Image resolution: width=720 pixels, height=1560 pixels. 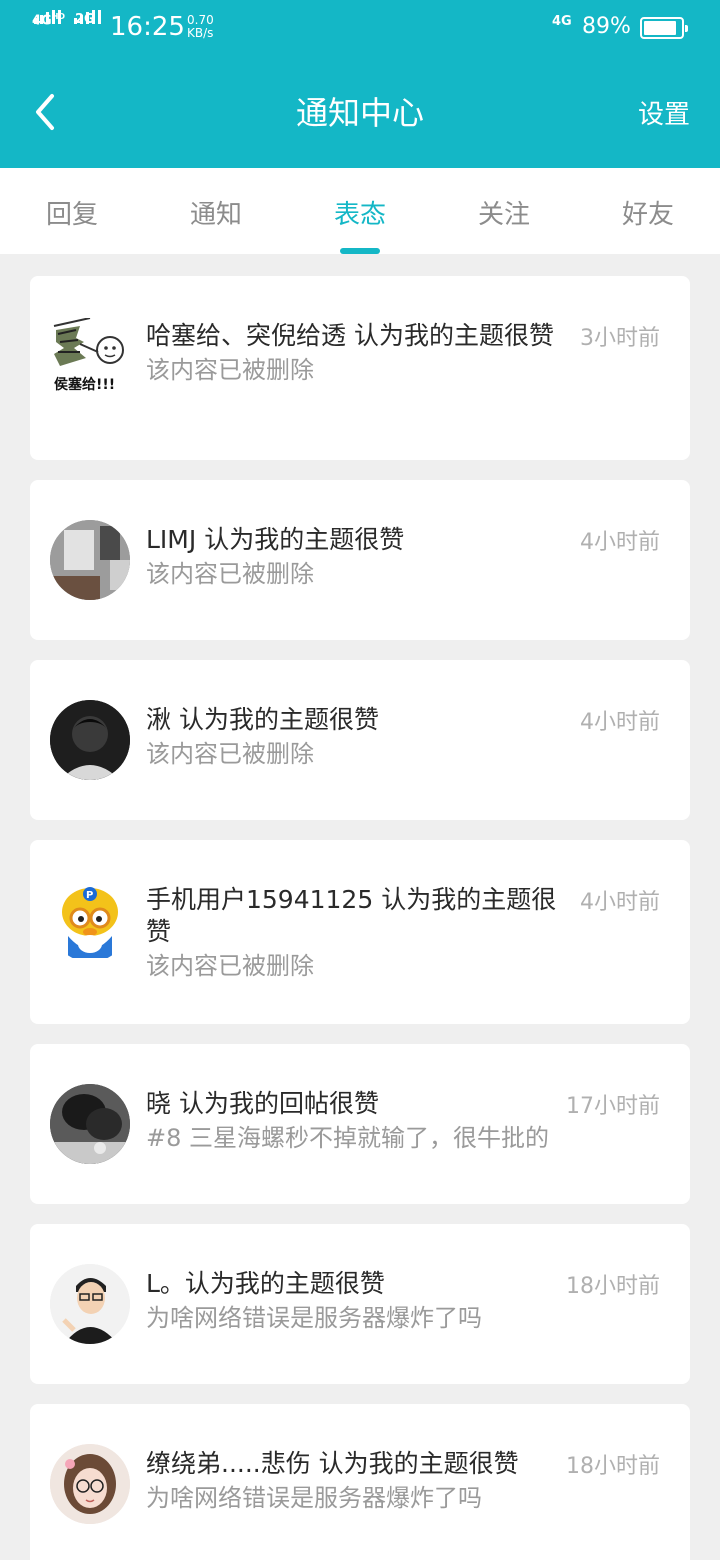 I want to click on status-bar: 4GHD 2G 16:25 0.70KB/s 4G 89%, so click(x=360, y=28).